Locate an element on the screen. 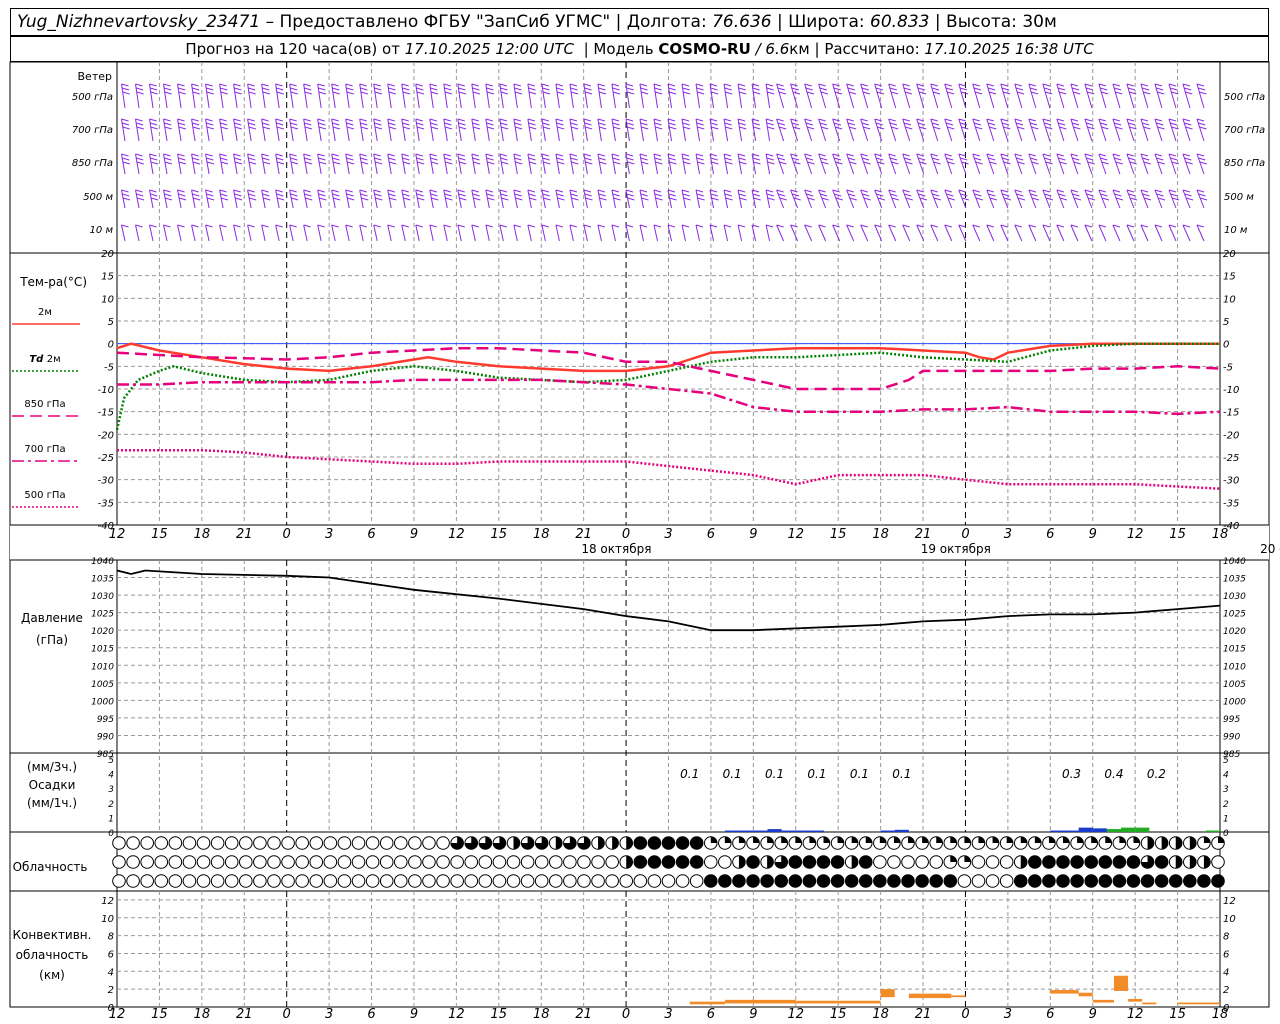  conv-cloud-bar is located at coordinates (1121, 983).